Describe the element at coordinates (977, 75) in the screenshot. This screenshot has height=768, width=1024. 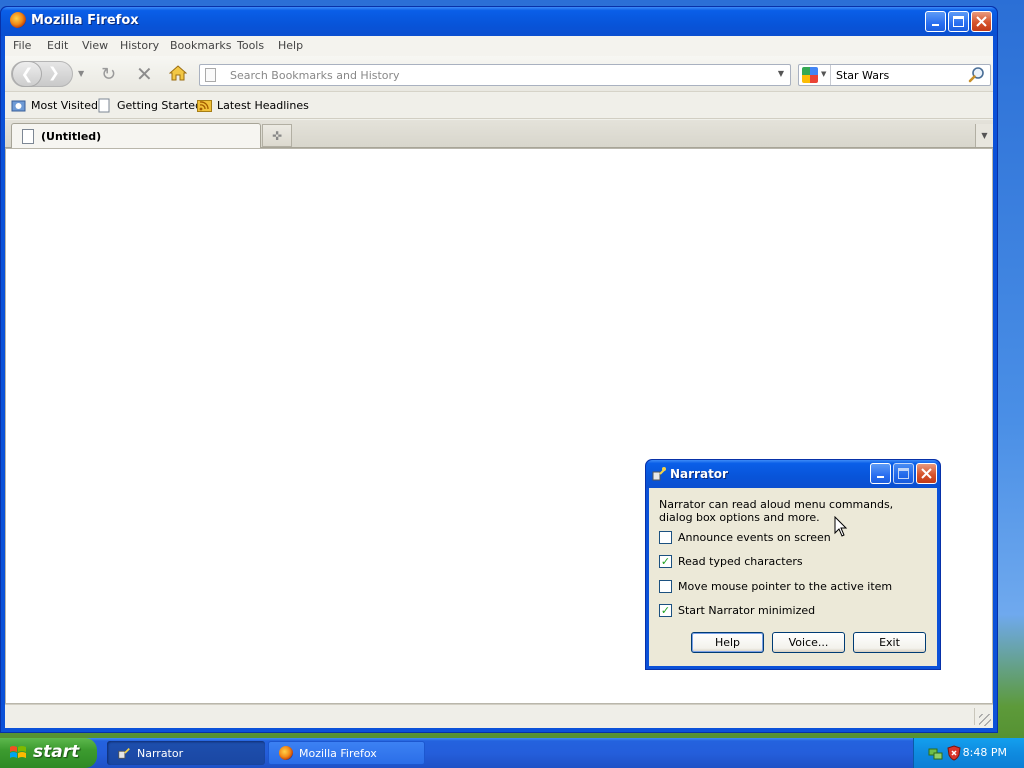
I see `magnifier-icon` at that location.